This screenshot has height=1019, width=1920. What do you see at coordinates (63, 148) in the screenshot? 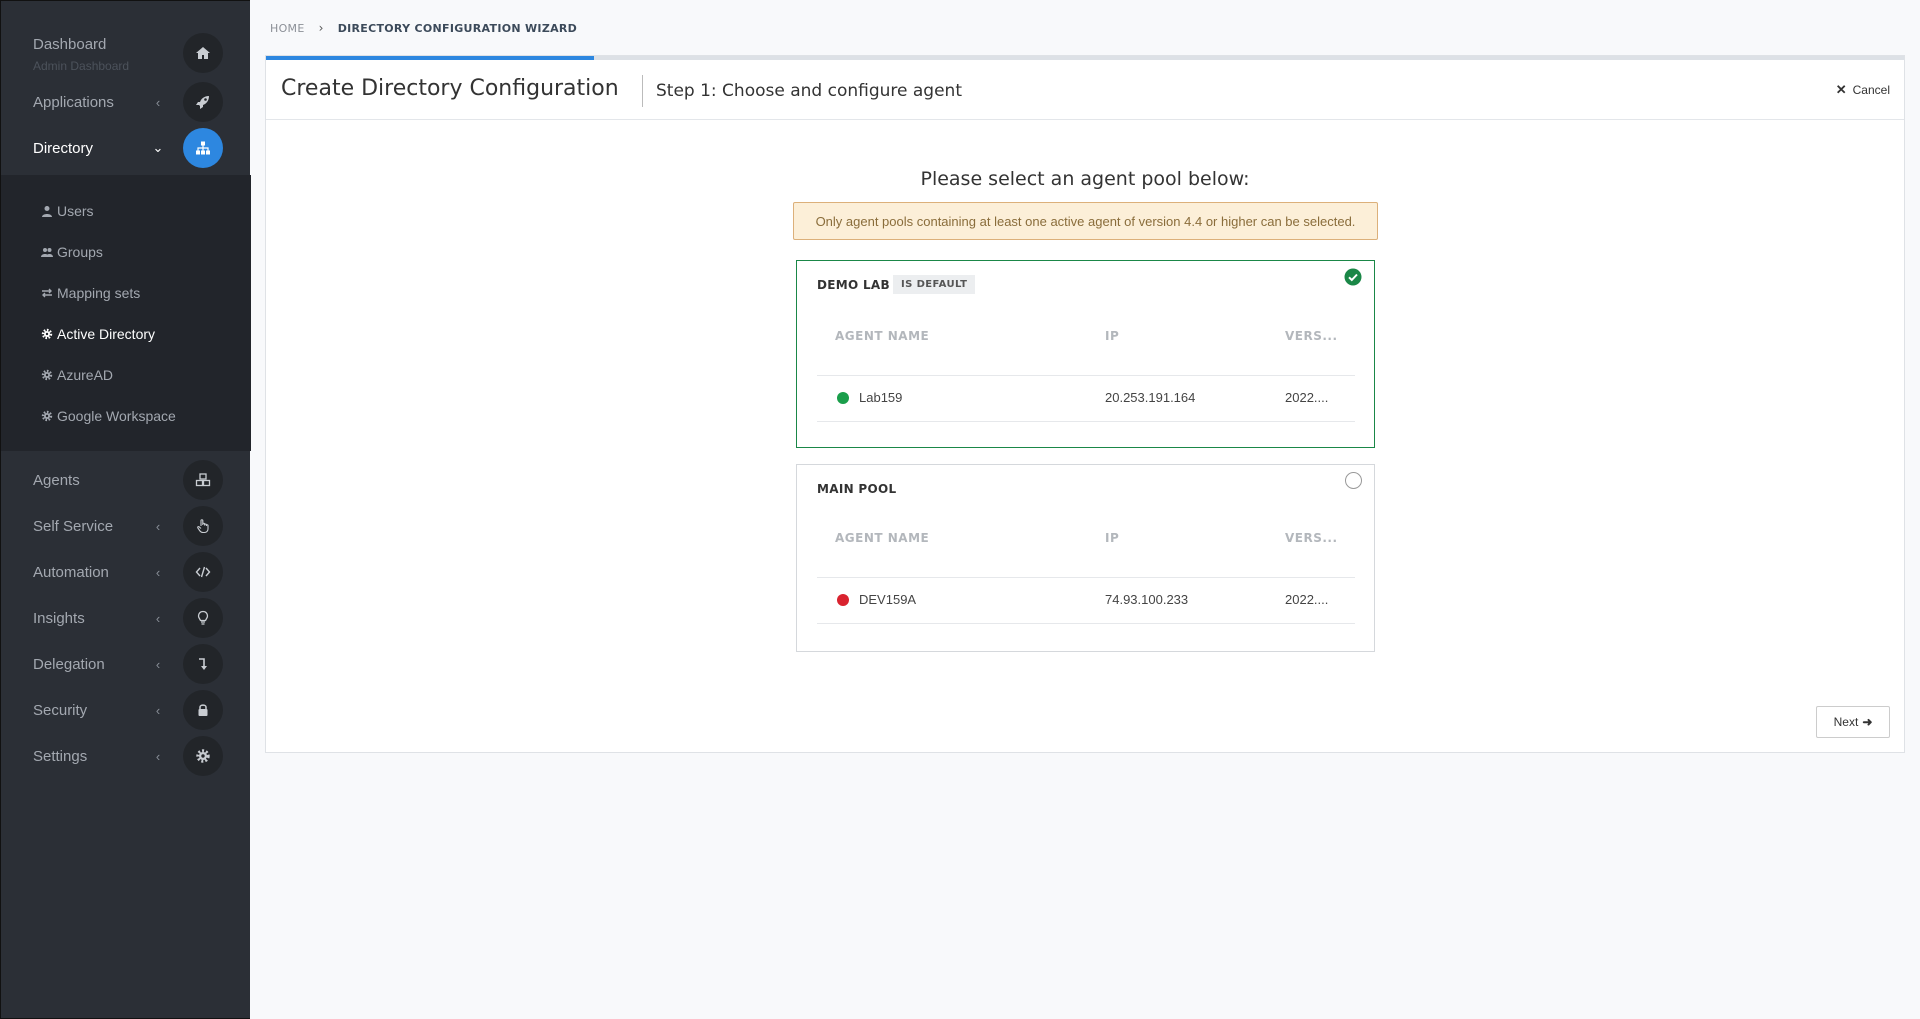
I see `nav-directory-label: Directory` at bounding box center [63, 148].